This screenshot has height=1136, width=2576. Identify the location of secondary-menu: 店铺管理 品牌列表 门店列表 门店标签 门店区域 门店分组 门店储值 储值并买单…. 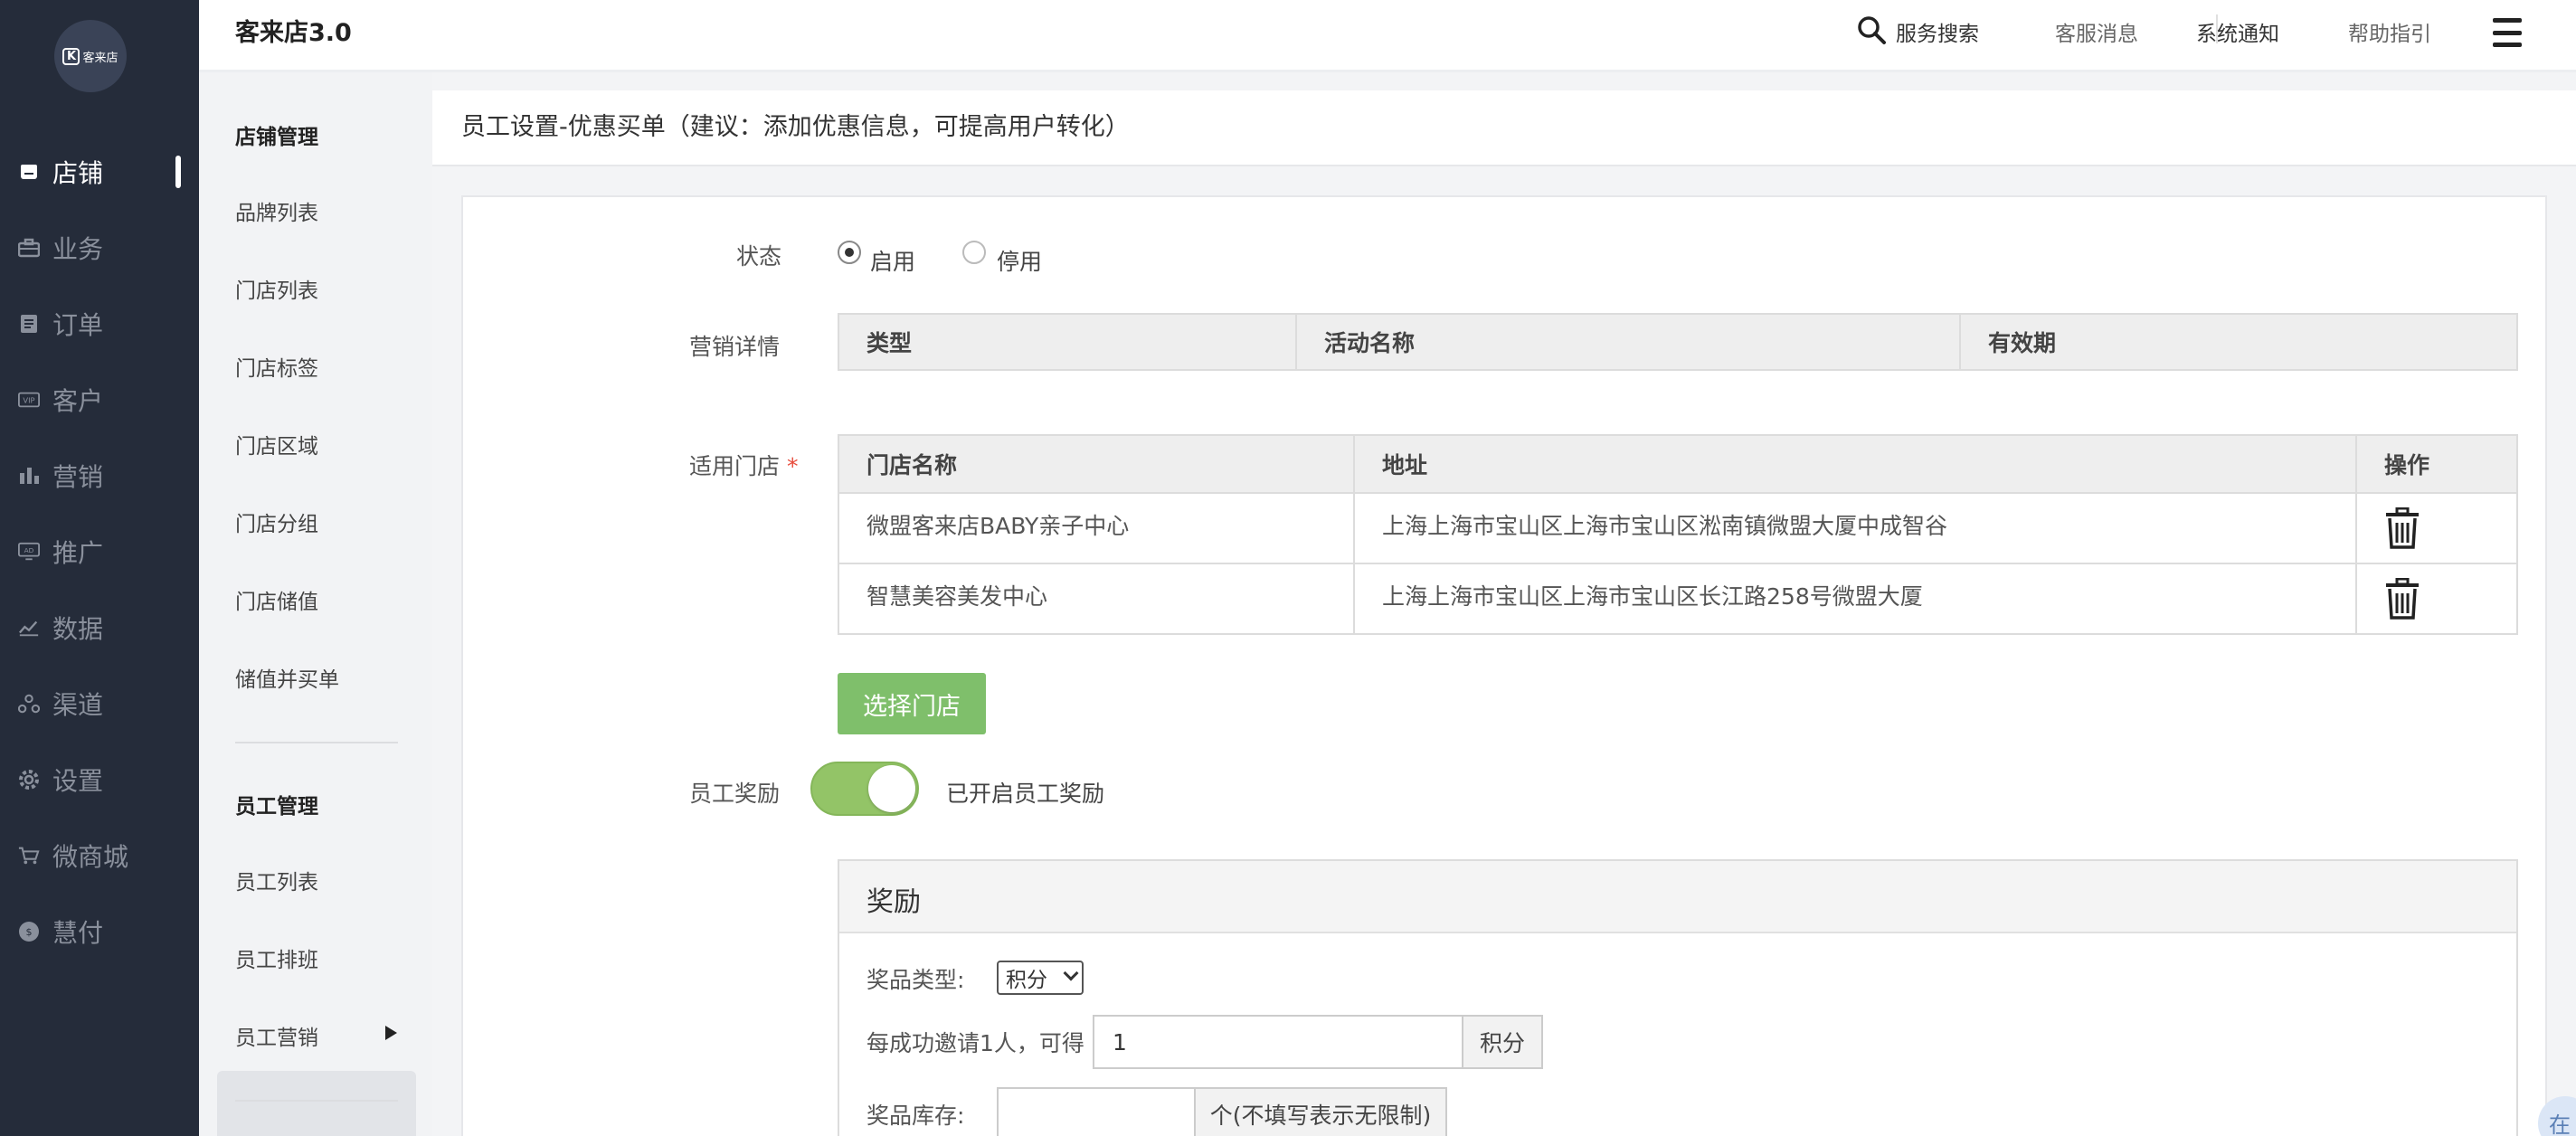
(315, 604).